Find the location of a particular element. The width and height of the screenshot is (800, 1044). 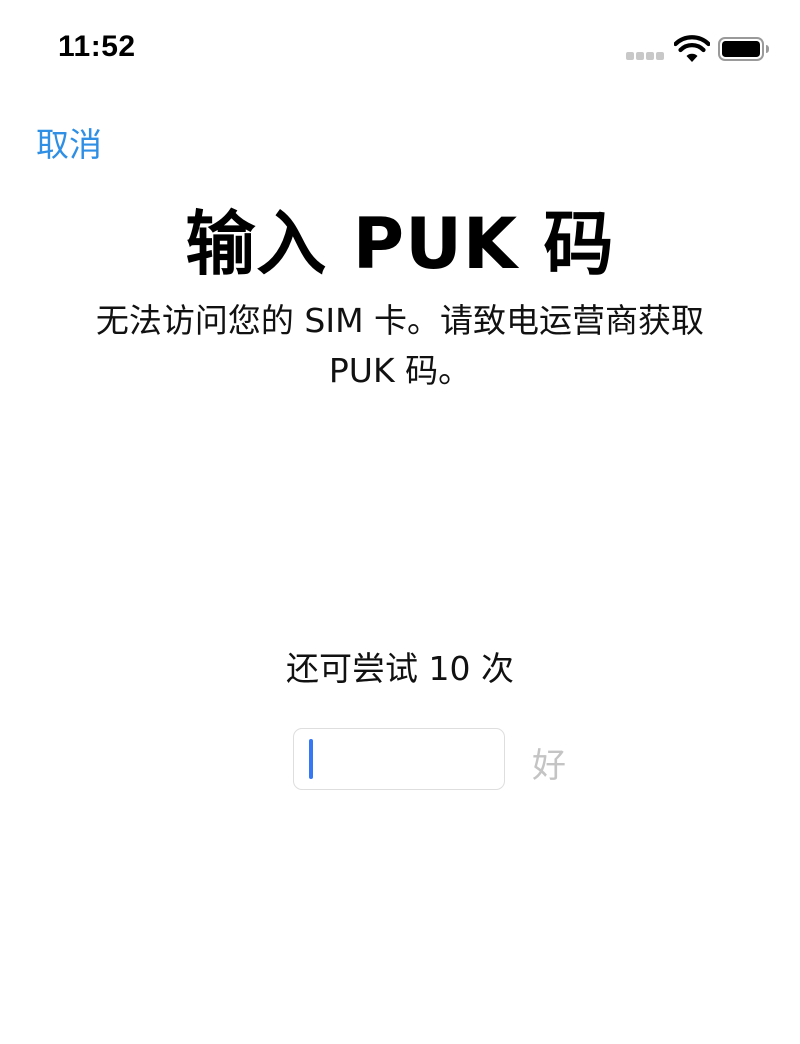

status-bar: 11:52 is located at coordinates (400, 50).